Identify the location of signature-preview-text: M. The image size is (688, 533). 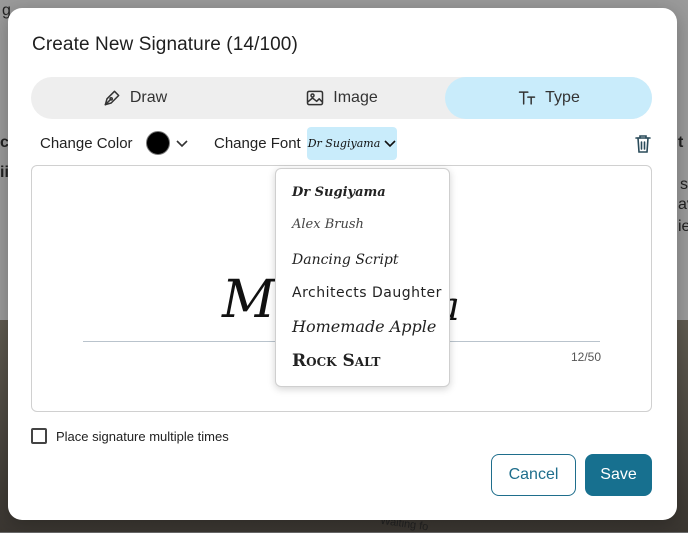
(248, 300).